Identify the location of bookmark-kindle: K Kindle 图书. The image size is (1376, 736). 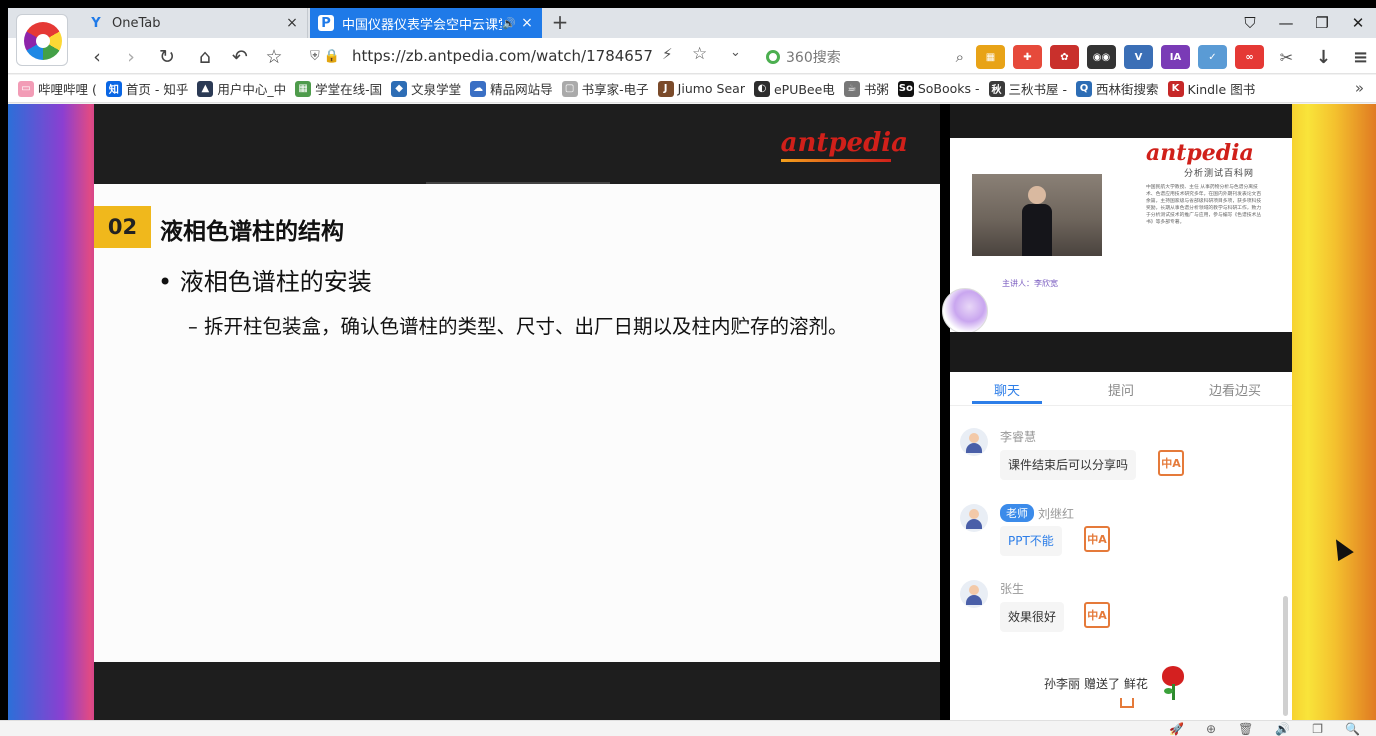
(1211, 88).